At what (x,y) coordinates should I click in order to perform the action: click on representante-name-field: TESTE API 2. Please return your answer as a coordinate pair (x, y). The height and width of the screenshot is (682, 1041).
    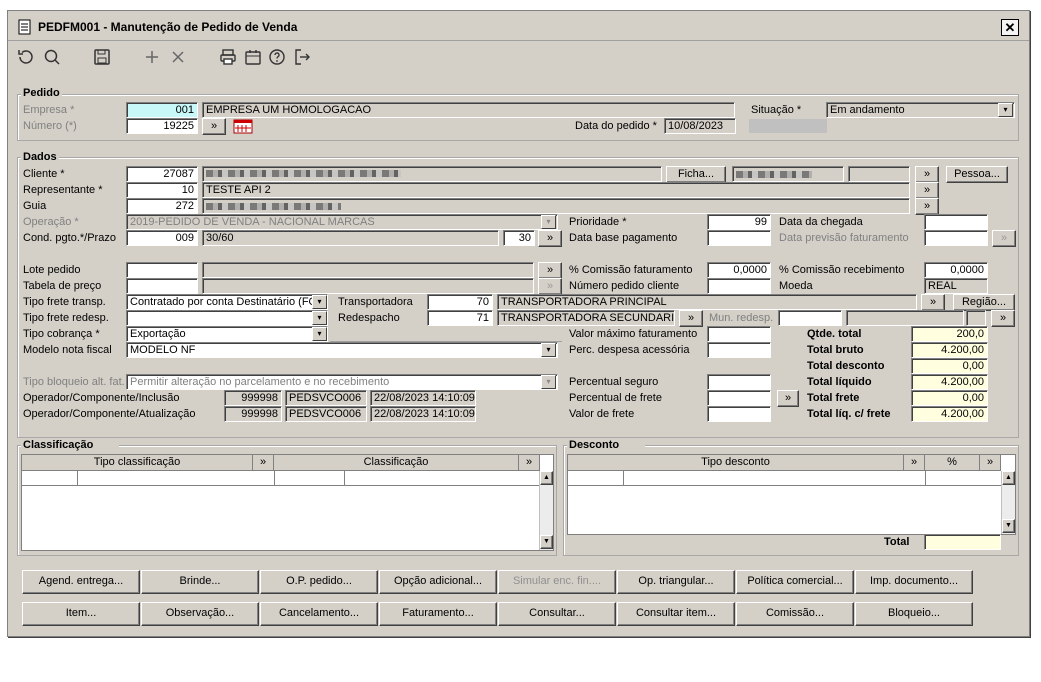
    Looking at the image, I should click on (556, 190).